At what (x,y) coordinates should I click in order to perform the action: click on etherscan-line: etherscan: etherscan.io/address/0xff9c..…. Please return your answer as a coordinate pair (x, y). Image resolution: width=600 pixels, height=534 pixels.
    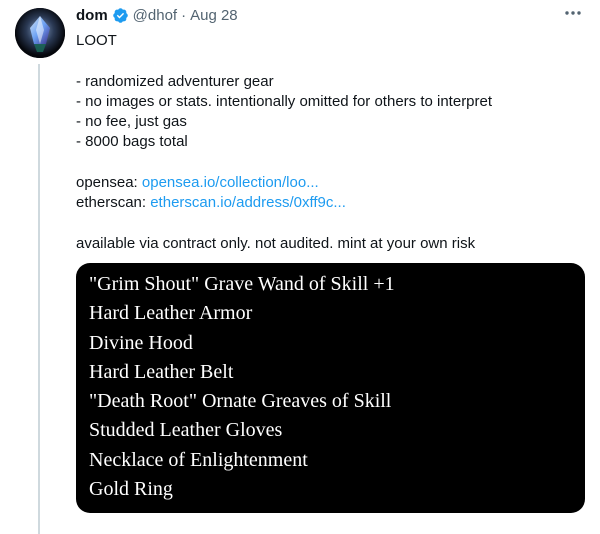
    Looking at the image, I should click on (331, 203).